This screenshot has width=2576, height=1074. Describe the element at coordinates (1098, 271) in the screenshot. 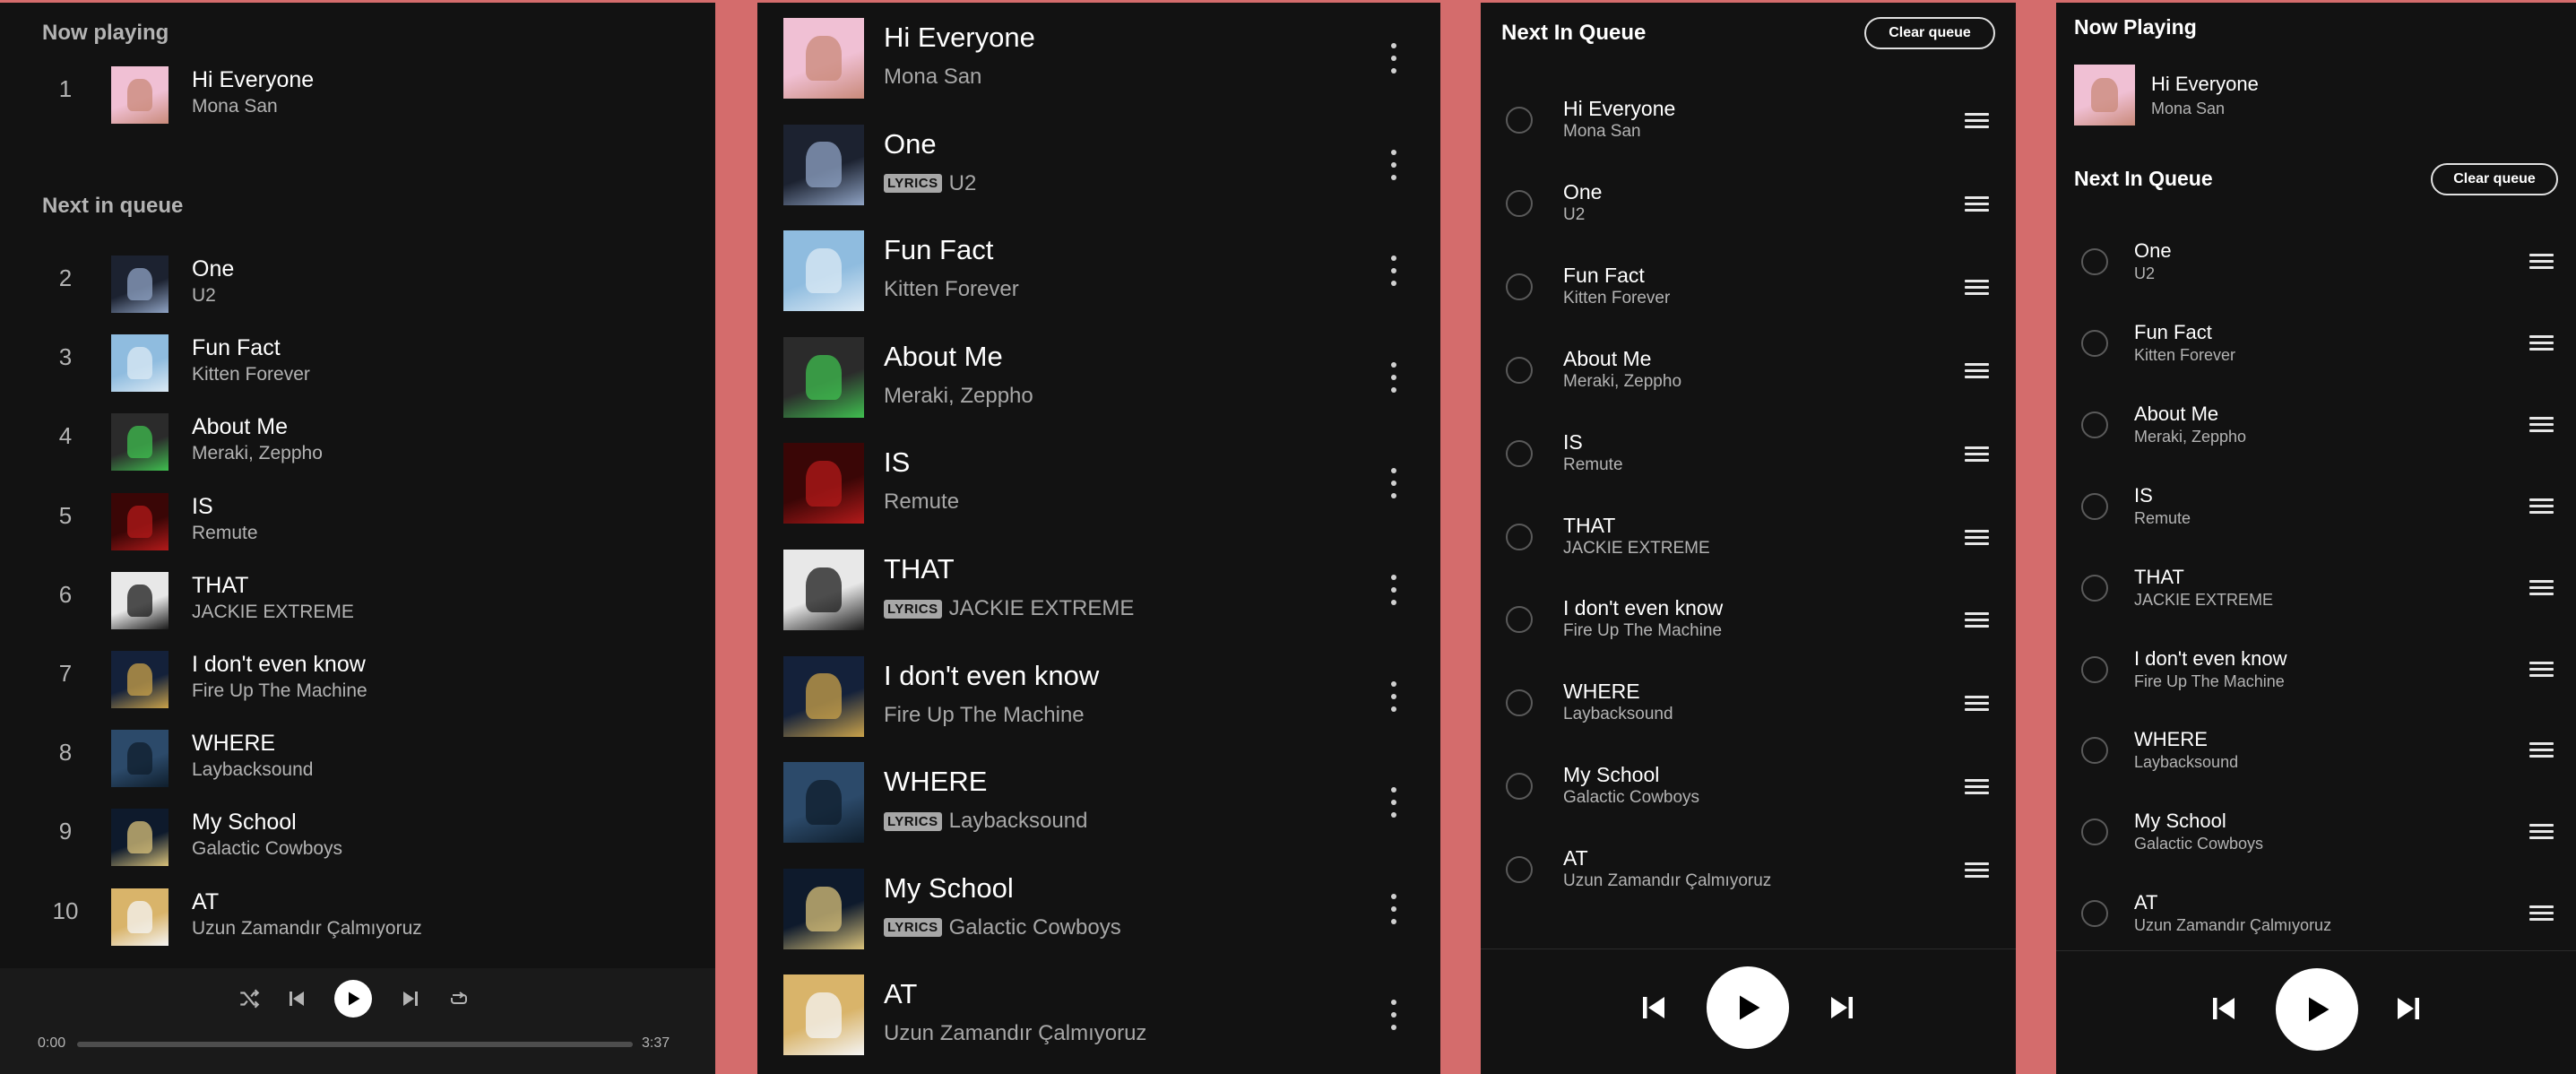

I see `track-row: Fun Fact Kitten Forever` at that location.